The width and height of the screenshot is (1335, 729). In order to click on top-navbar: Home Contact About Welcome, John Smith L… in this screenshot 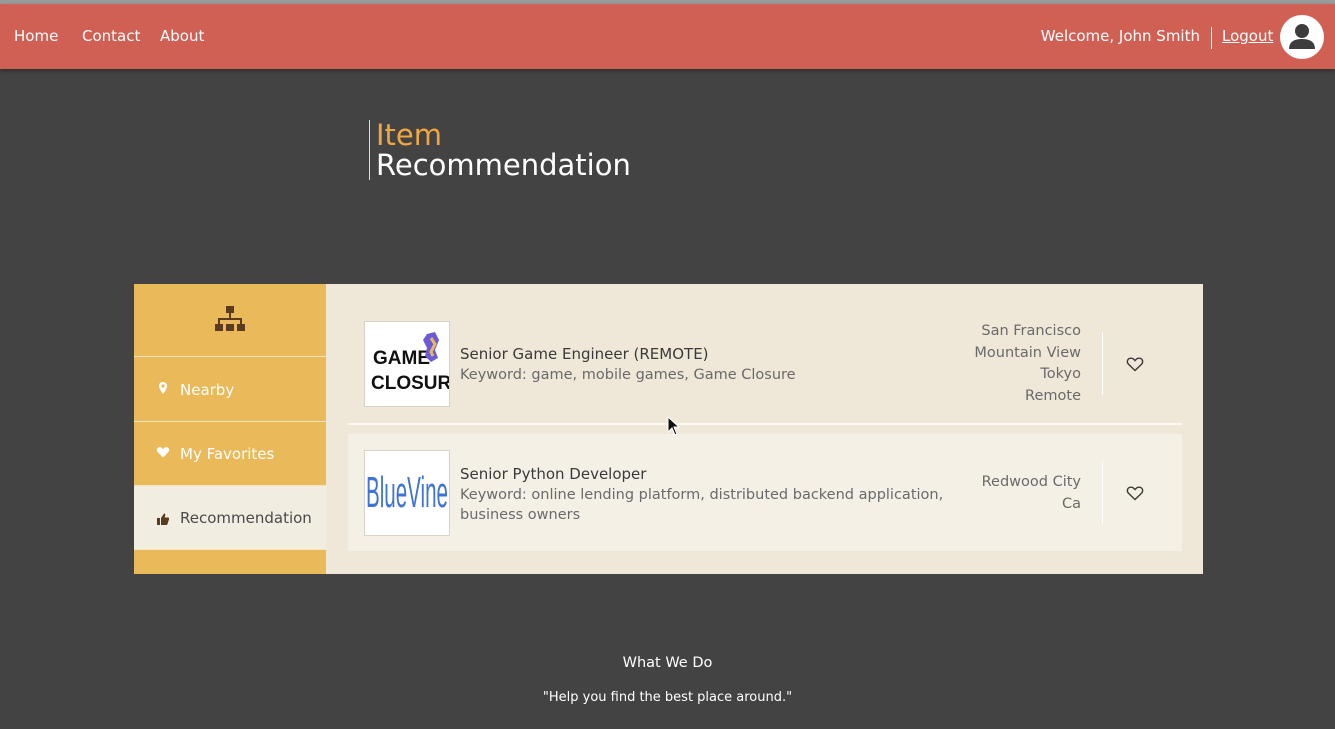, I will do `click(667, 36)`.